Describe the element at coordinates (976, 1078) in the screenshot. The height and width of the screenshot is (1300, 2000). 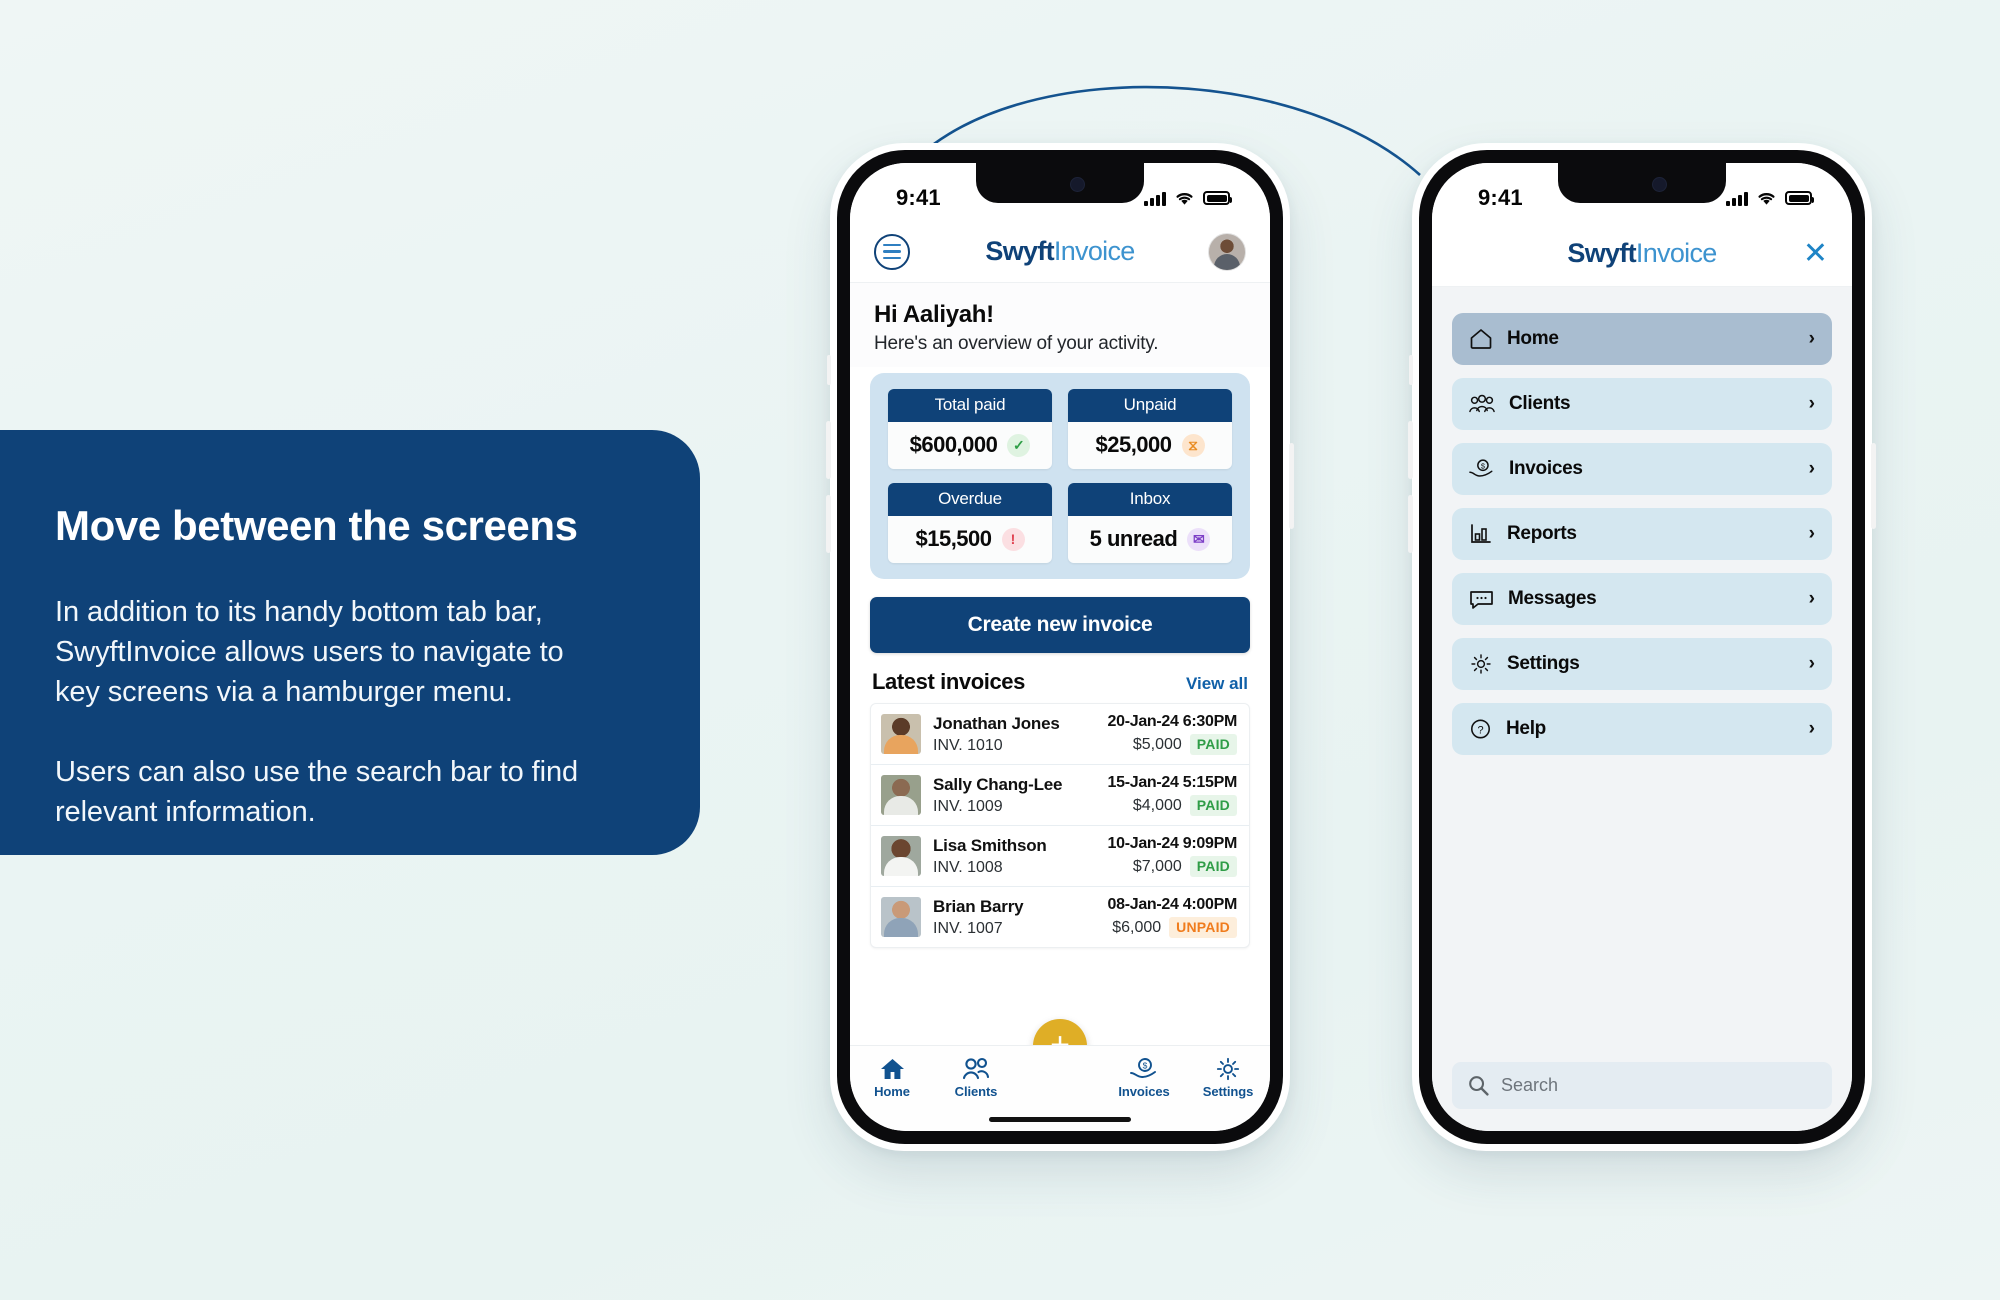
I see `tab-clients: Clients` at that location.